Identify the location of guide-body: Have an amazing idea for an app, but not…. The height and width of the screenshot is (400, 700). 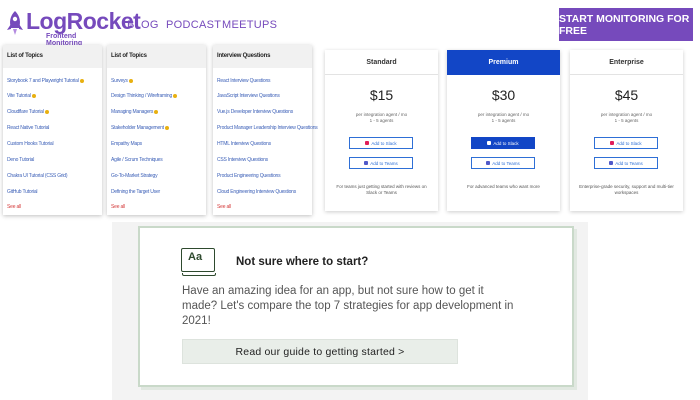
(348, 306).